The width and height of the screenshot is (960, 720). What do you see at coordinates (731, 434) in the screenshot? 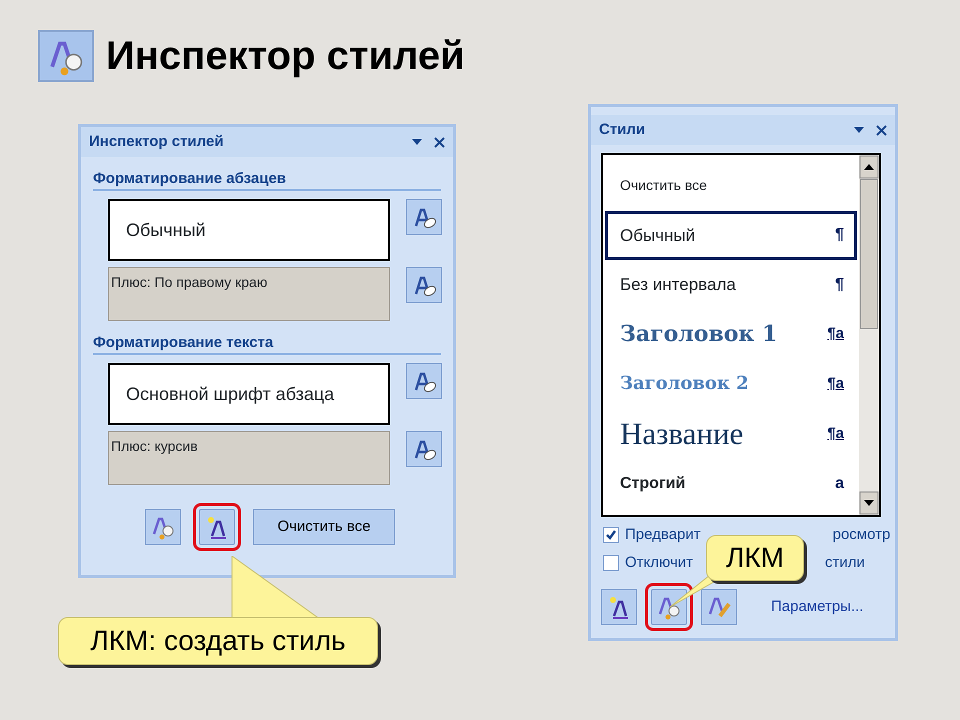
I see `style-list-item: Название ¶a` at bounding box center [731, 434].